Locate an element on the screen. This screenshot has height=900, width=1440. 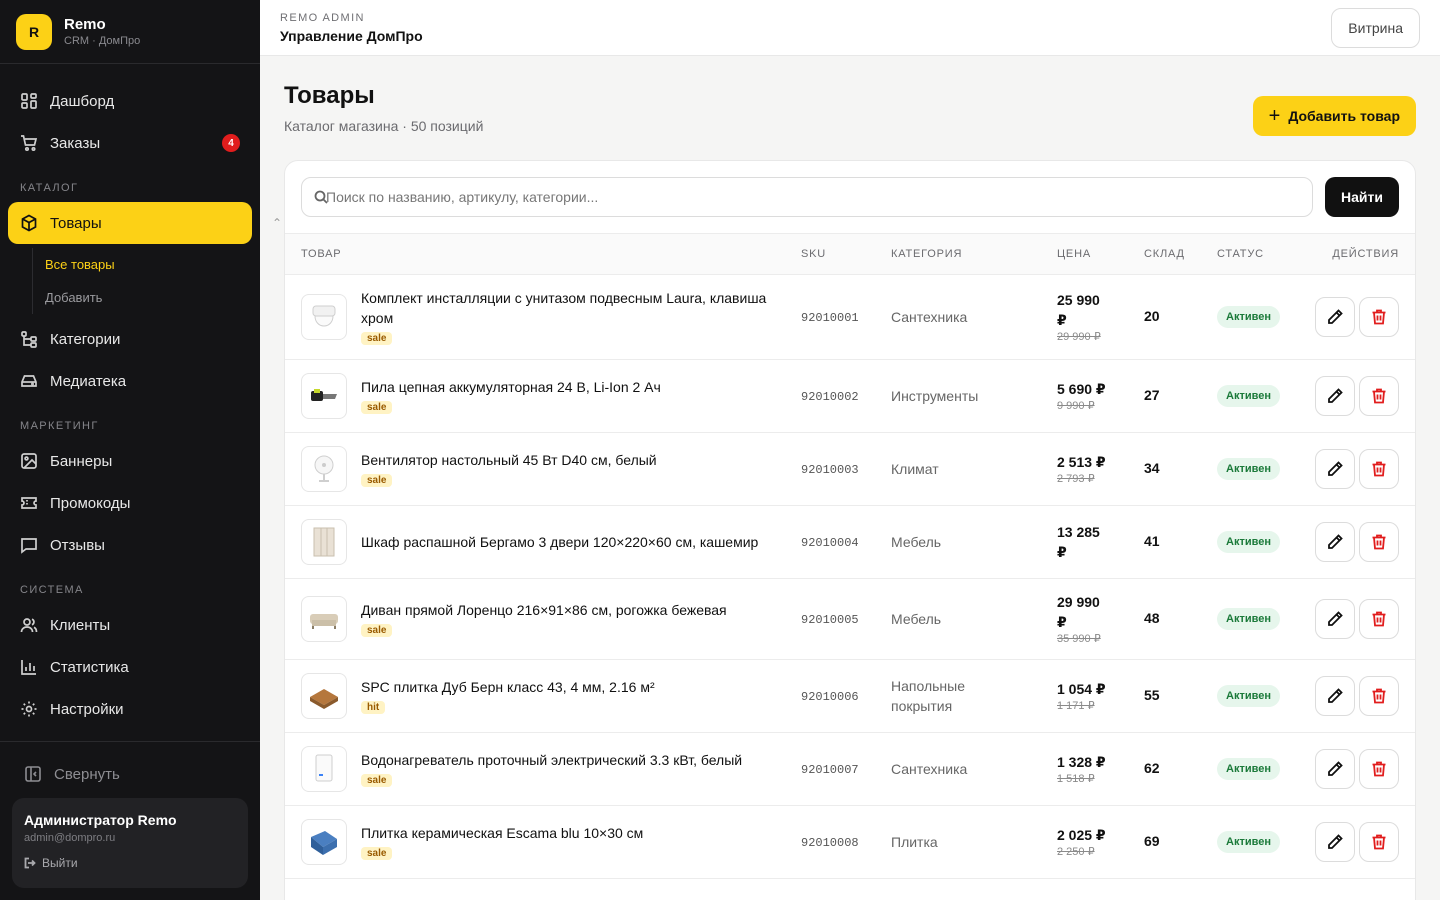
brand: R Remo CRM · ДомПро is located at coordinates (130, 32).